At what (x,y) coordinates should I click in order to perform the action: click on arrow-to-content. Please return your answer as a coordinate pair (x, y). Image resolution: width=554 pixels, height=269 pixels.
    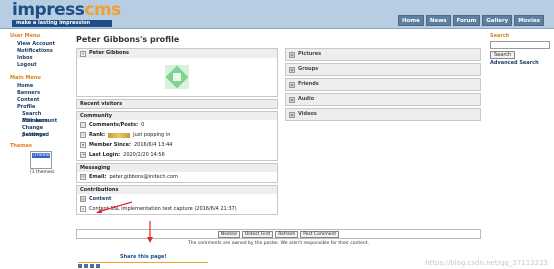
    Looking at the image, I should click on (115, 207).